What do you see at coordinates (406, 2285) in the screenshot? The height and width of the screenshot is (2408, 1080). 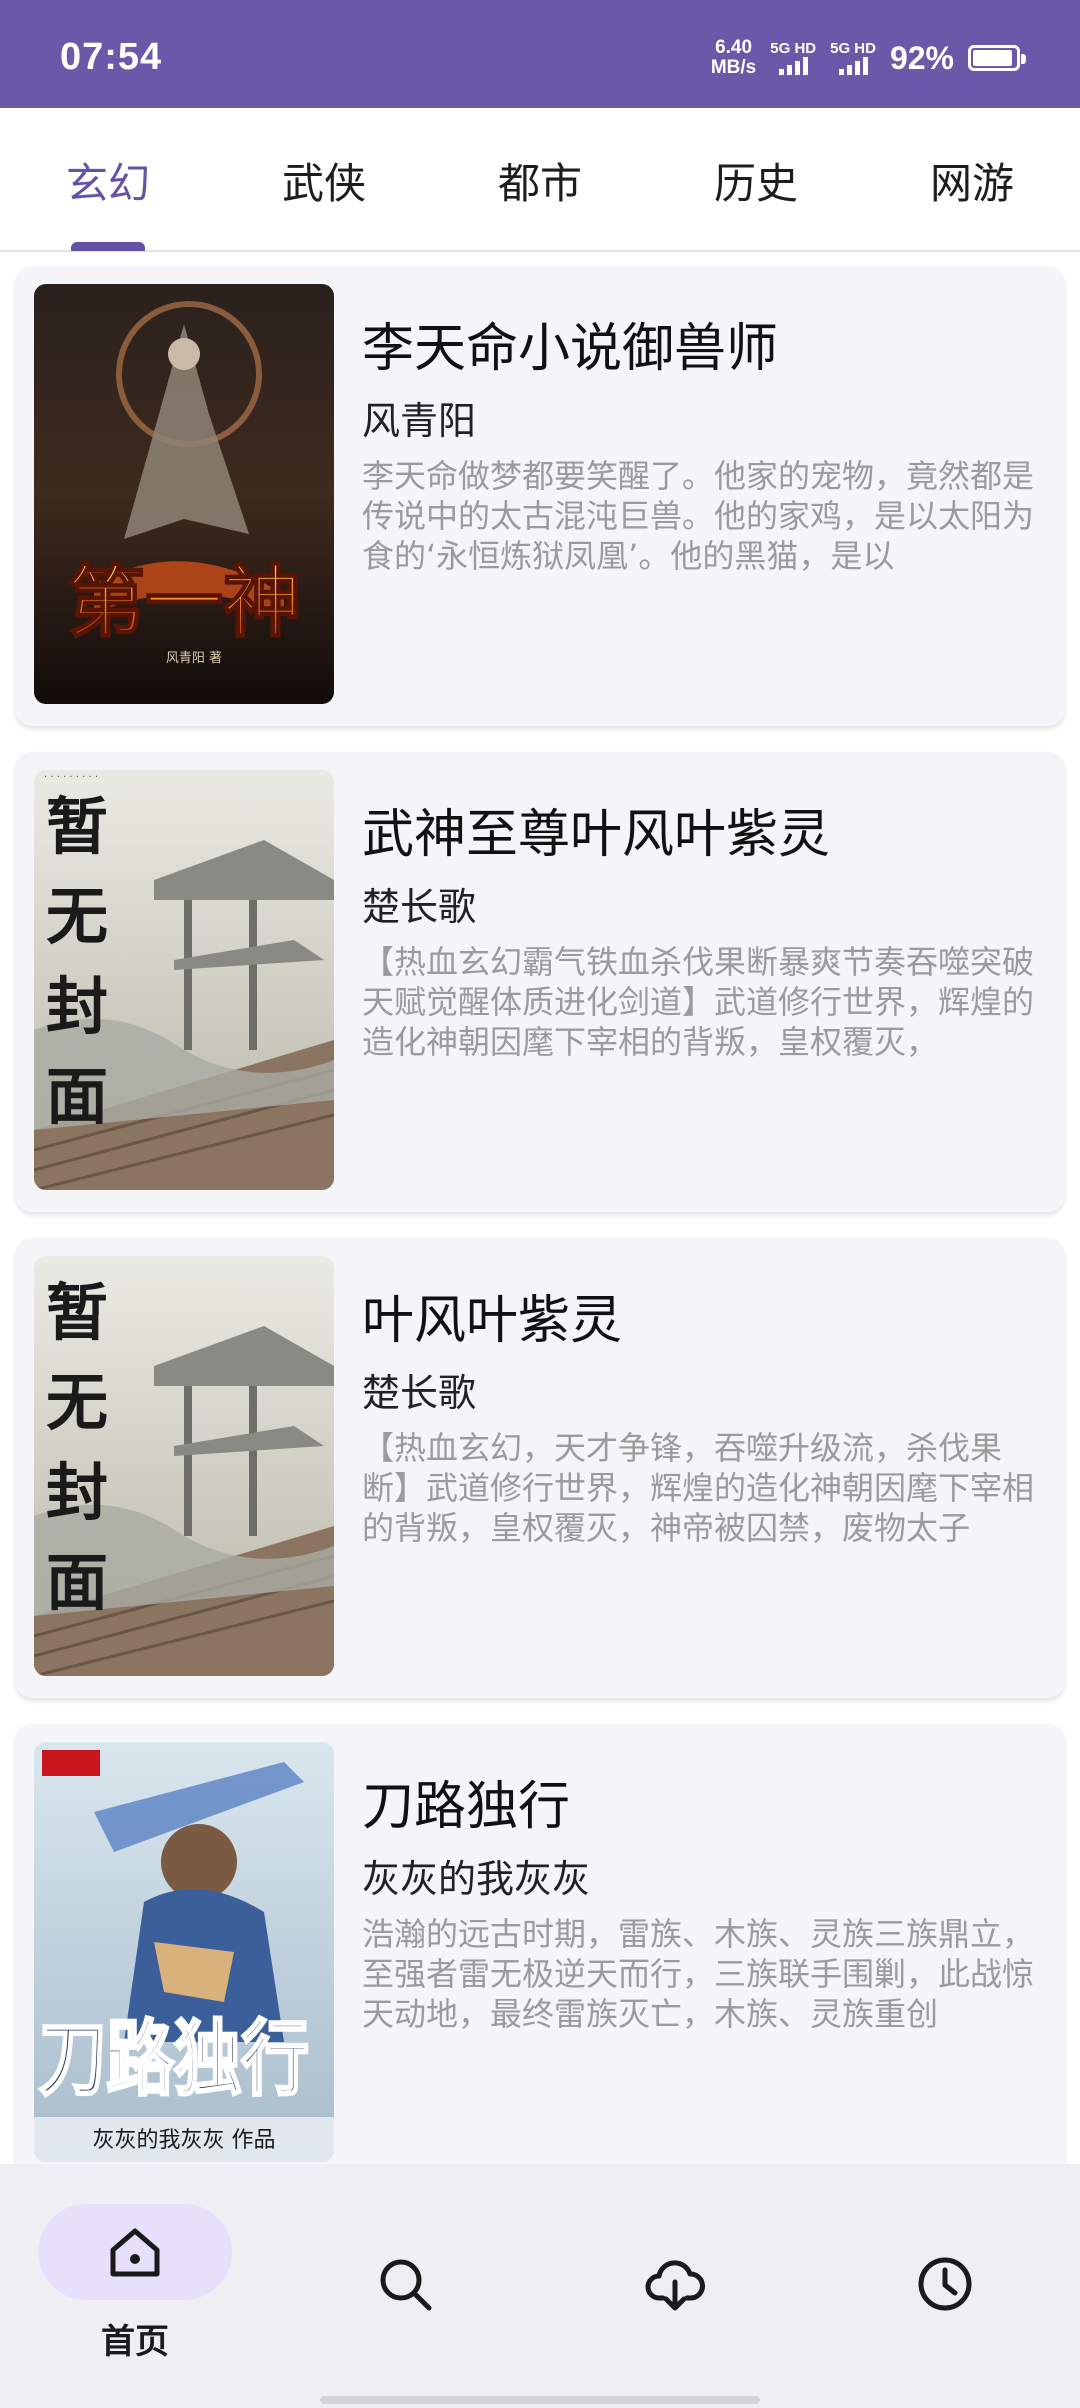 I see `search-icon` at bounding box center [406, 2285].